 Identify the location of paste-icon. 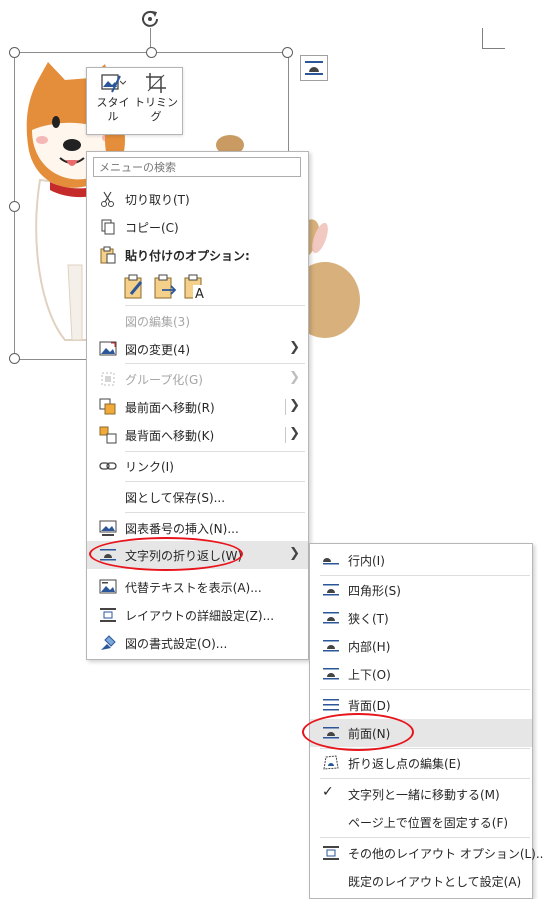
(108, 255).